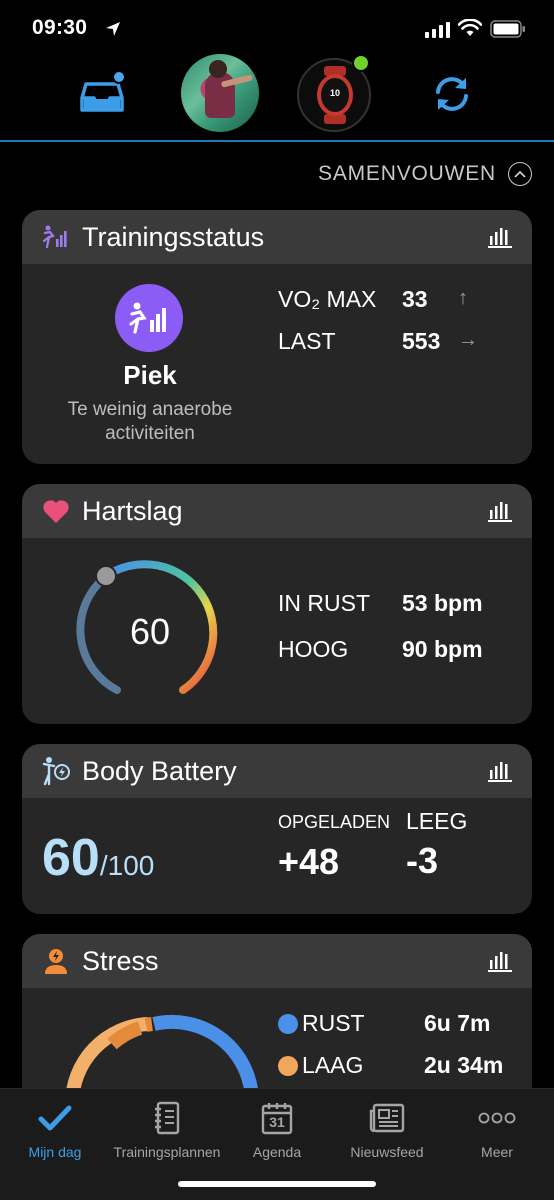  Describe the element at coordinates (119, 77) in the screenshot. I see `notification-dot` at that location.